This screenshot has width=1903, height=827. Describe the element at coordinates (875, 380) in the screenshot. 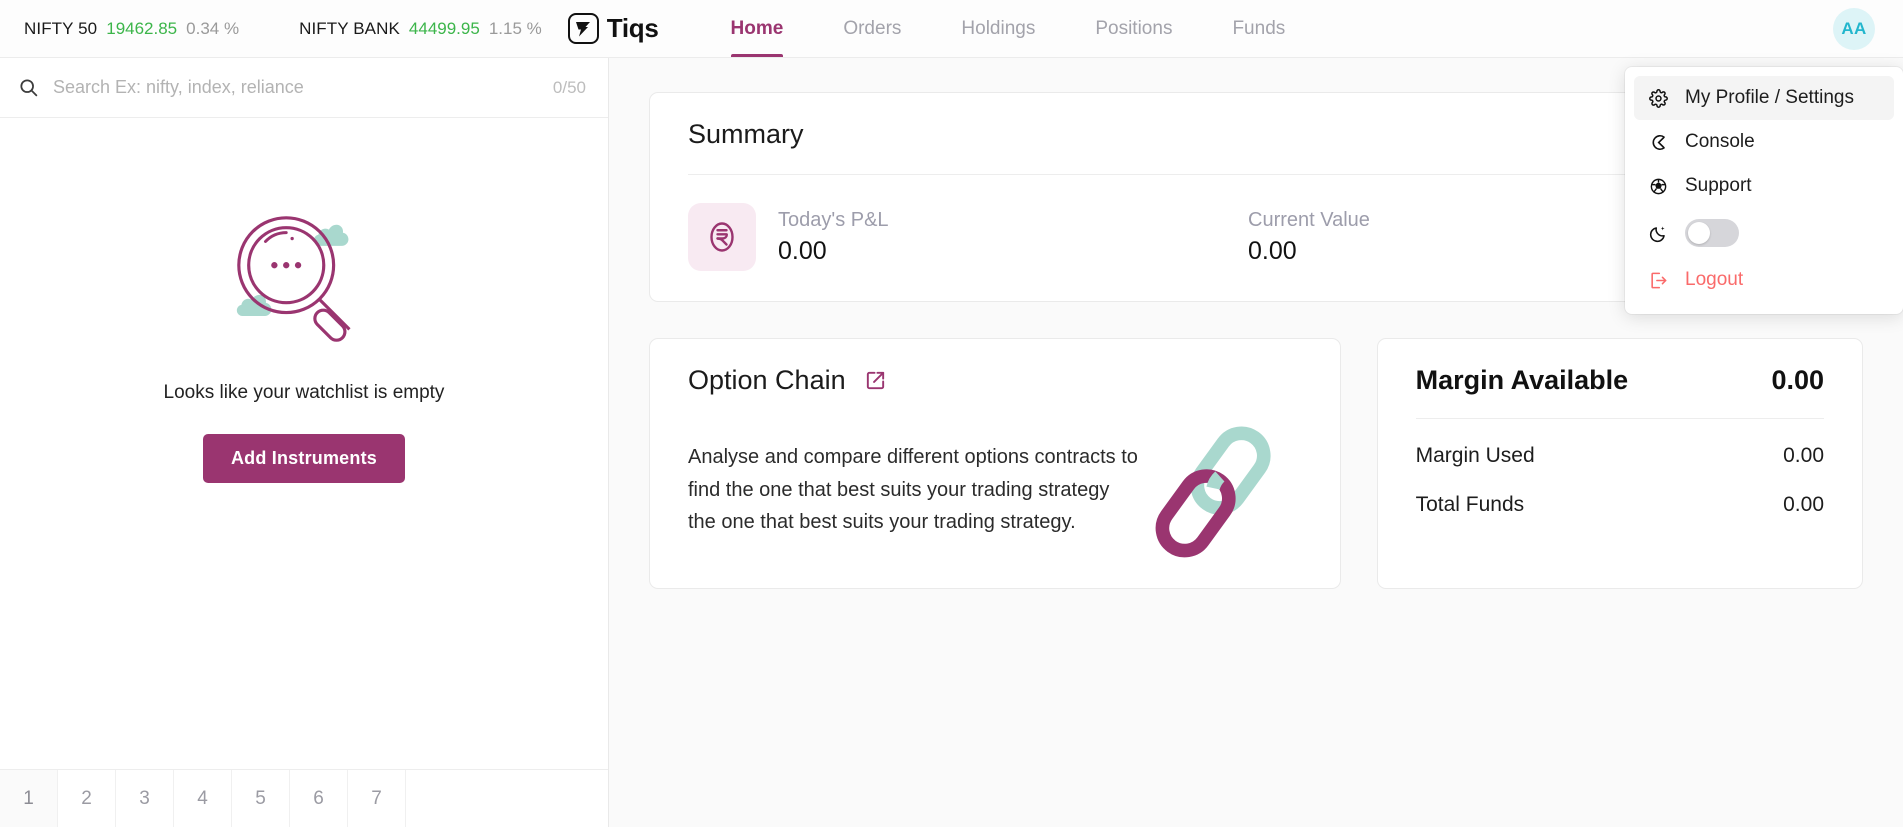

I see `external-link-icon` at that location.